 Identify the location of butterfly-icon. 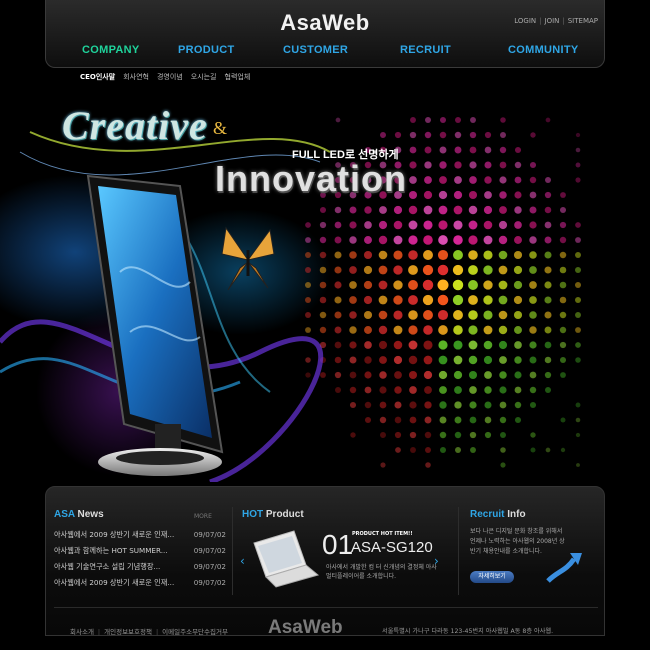
(248, 260).